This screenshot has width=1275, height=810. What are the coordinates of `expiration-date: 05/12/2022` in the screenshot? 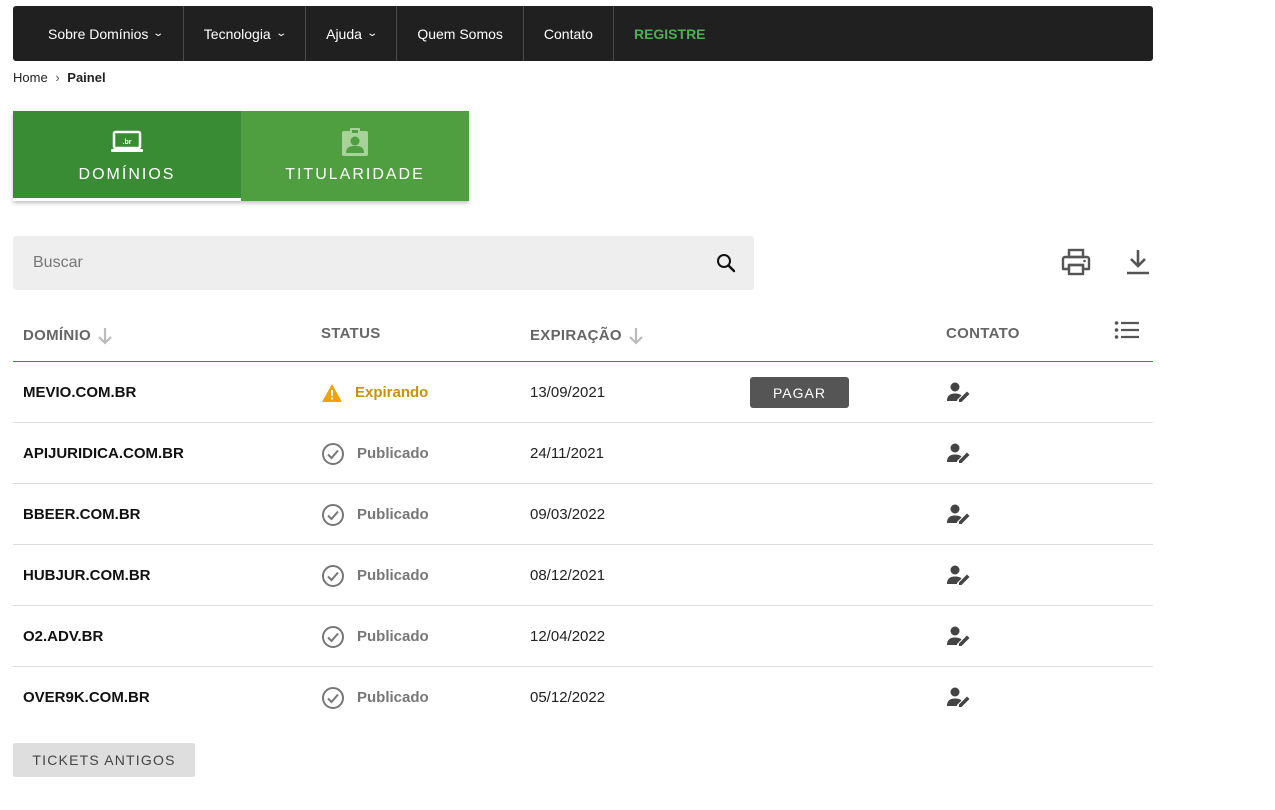 It's located at (568, 697).